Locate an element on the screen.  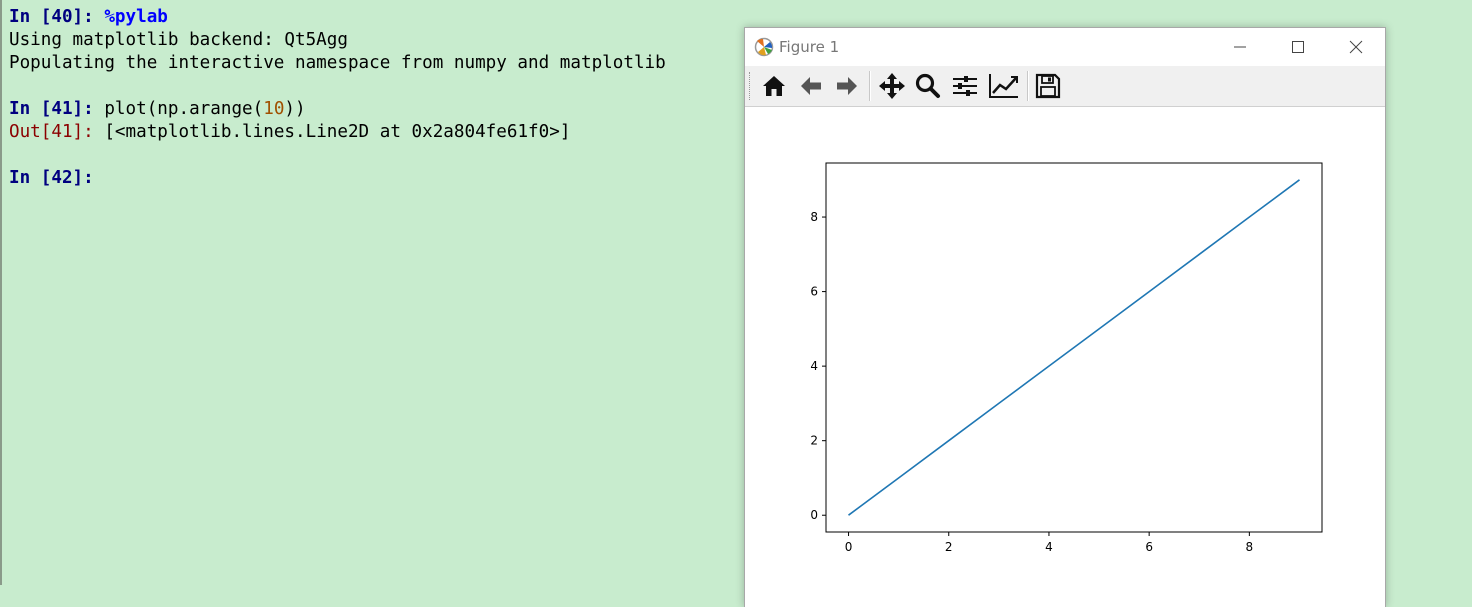
console-line: In [42]: is located at coordinates (51, 178).